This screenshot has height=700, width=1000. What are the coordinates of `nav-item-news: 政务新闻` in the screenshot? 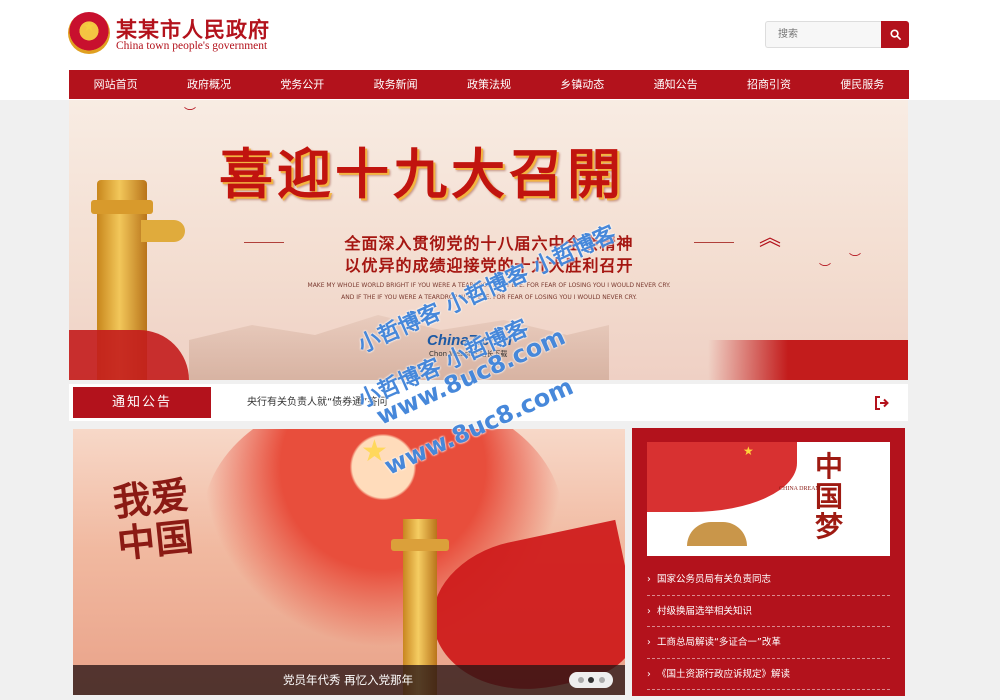 It's located at (395, 84).